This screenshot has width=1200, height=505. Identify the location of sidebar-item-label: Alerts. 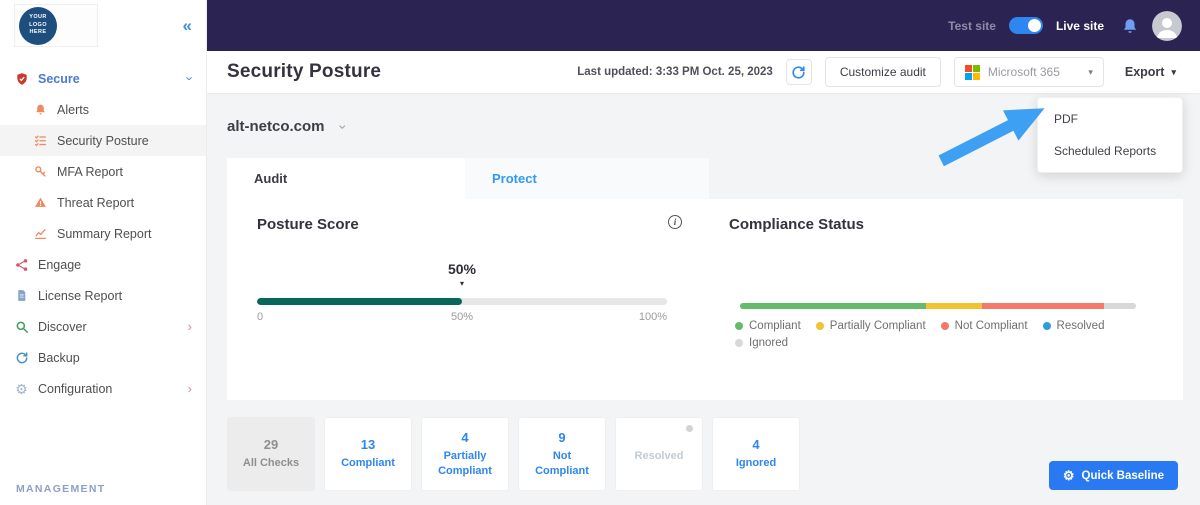
(73, 109).